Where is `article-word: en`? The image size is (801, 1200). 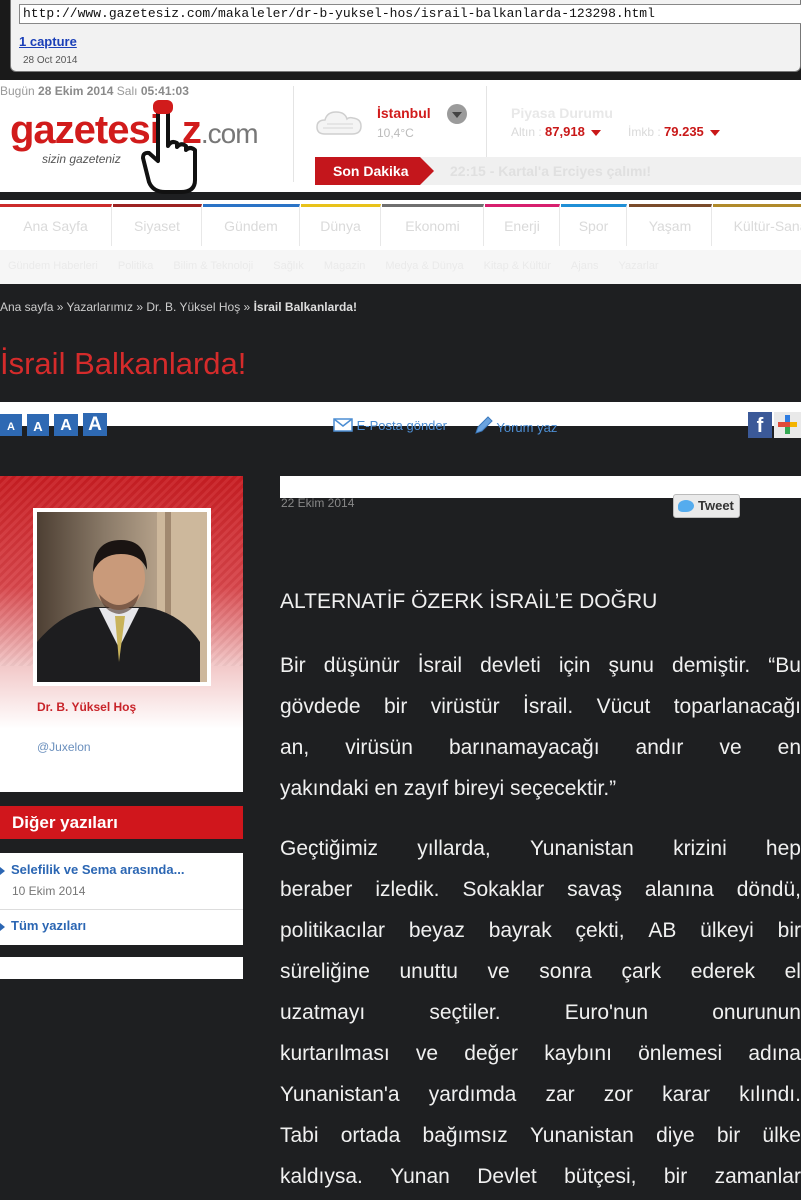 article-word: en is located at coordinates (789, 747).